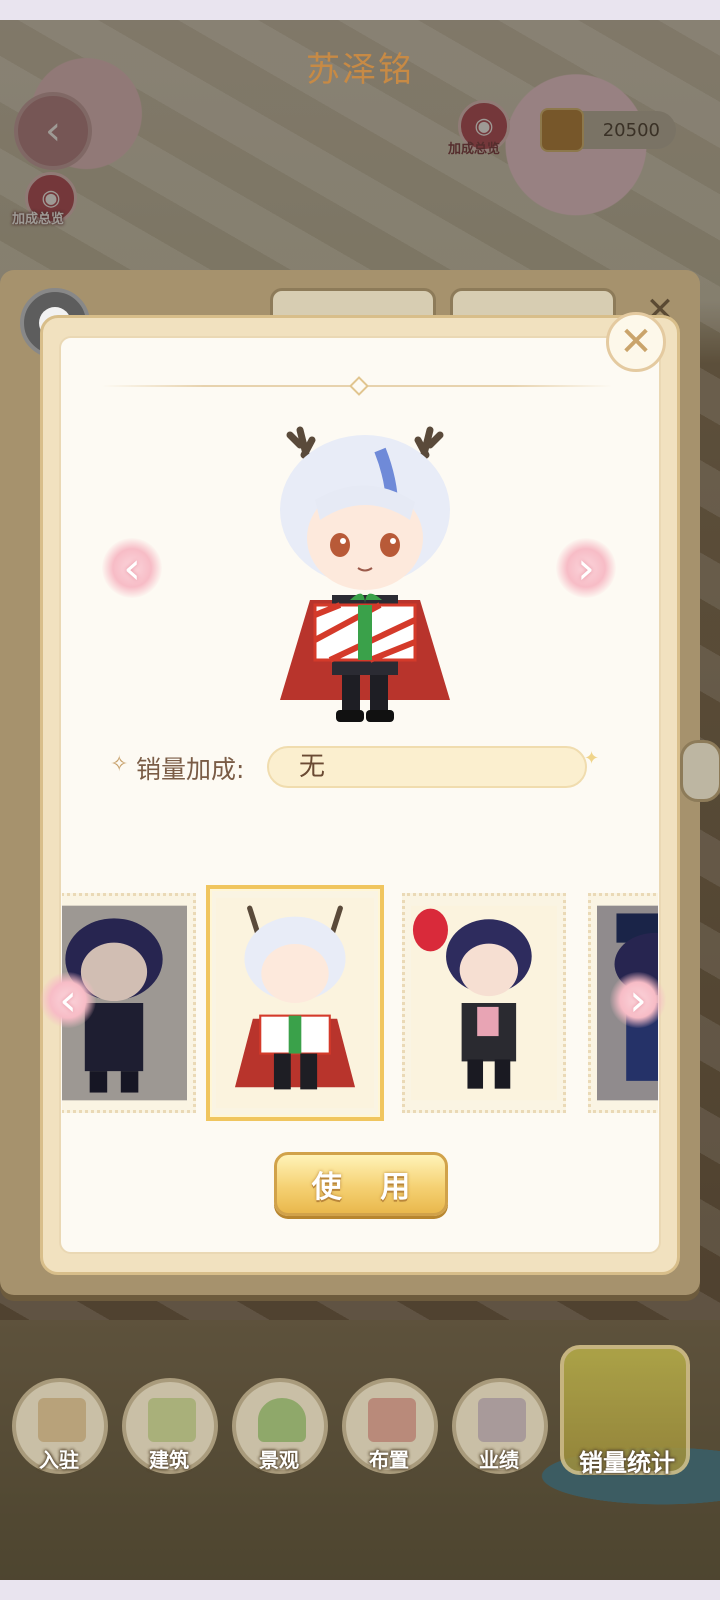  I want to click on outfit-card-selected, so click(295, 1003).